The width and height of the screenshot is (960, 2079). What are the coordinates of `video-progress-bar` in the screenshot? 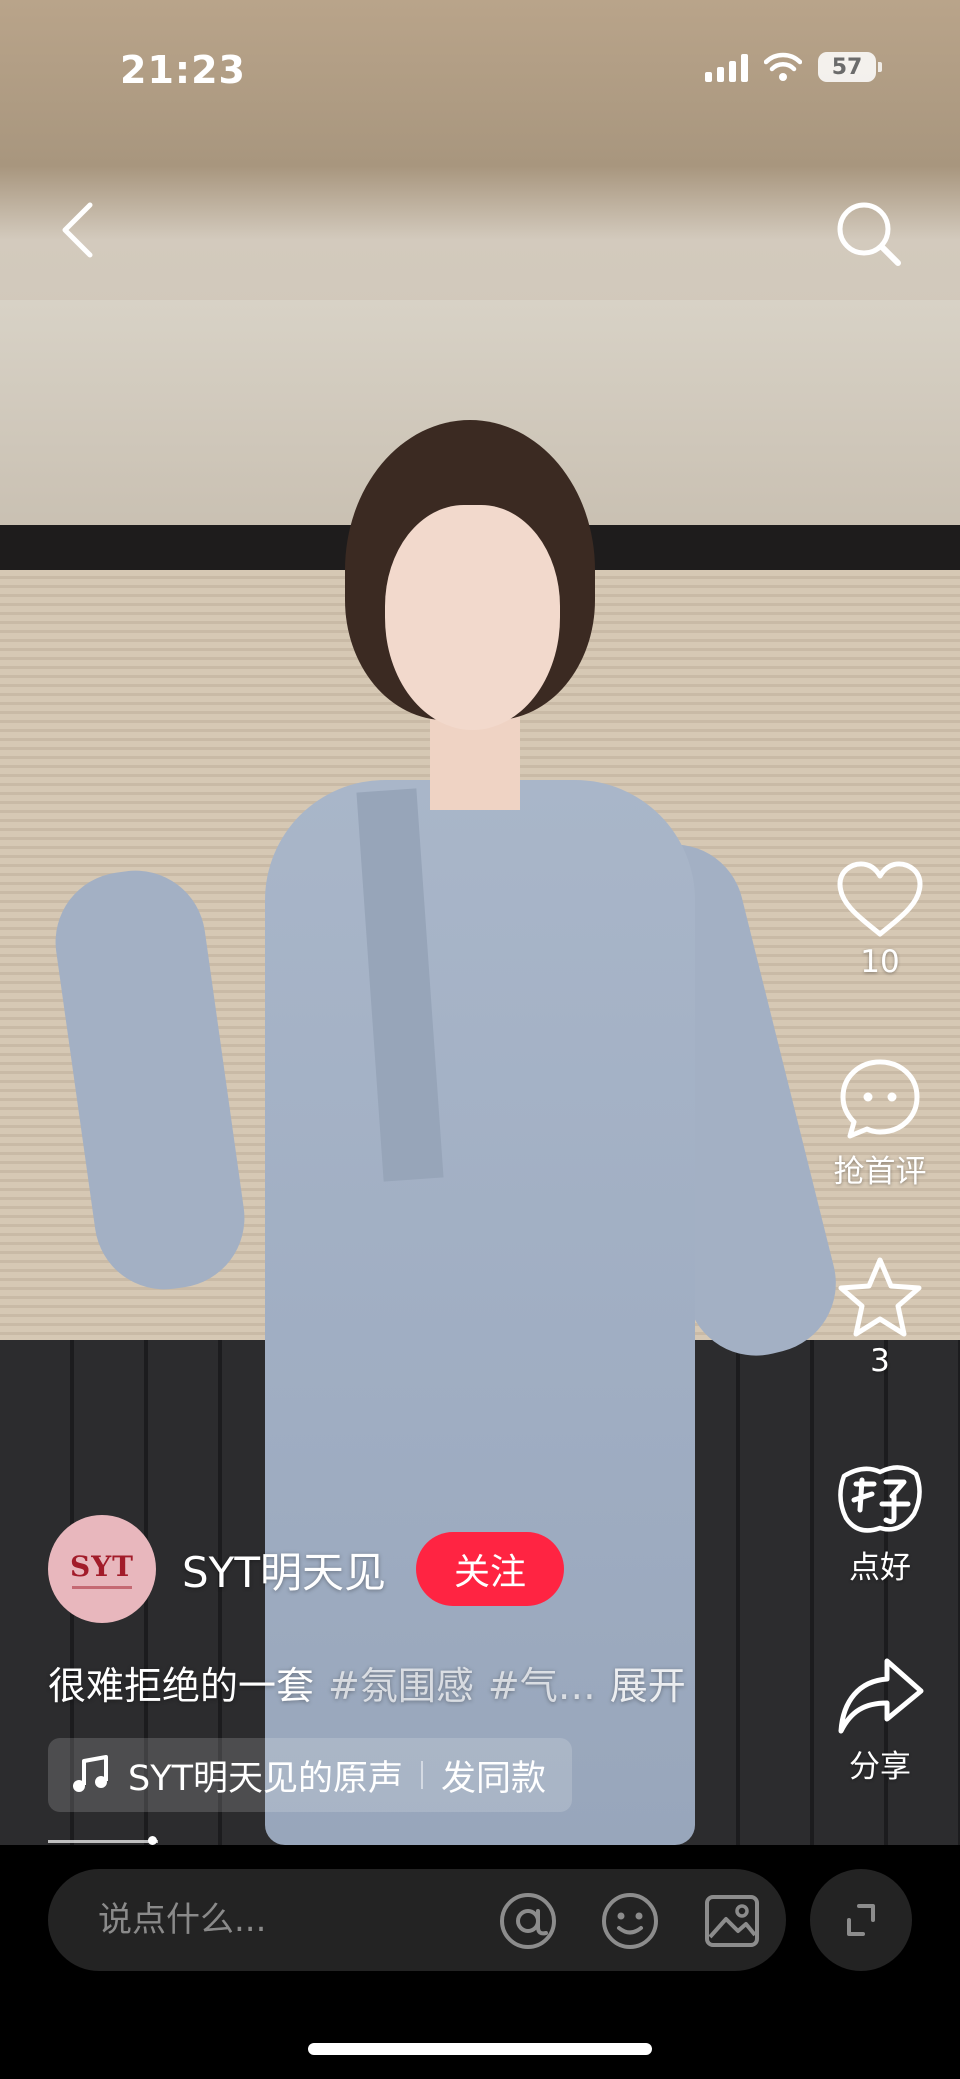 It's located at (103, 1841).